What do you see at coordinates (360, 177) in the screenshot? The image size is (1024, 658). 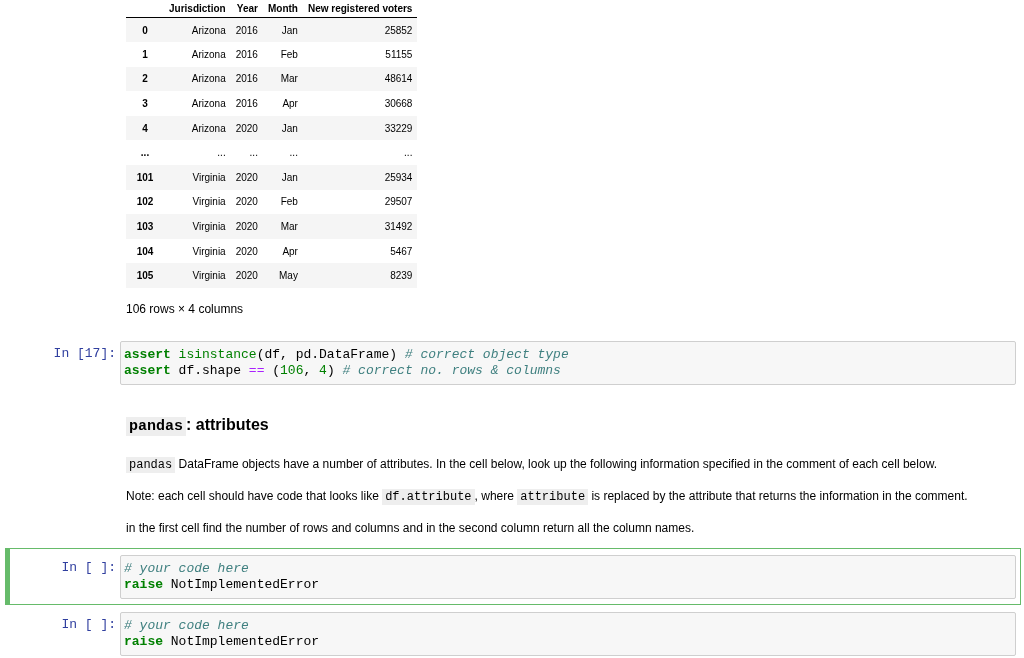 I see `table-cell: 25934` at bounding box center [360, 177].